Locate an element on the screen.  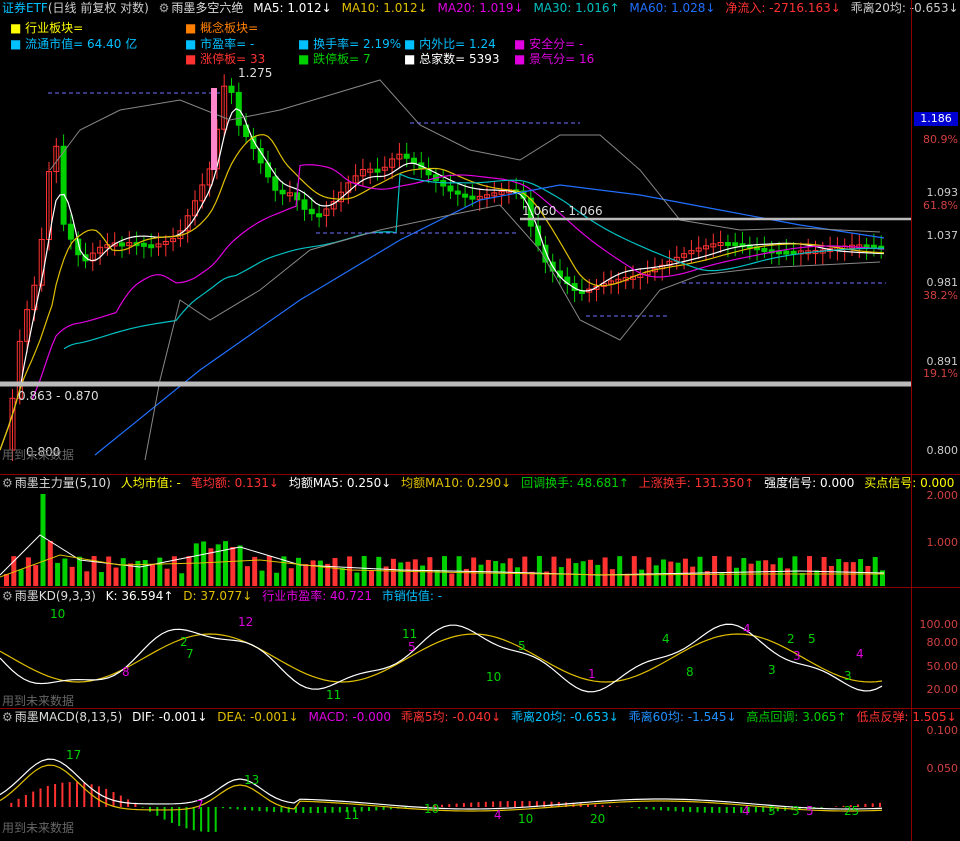
avg-value-text: 人均市值: - is located at coordinates (150, 483).